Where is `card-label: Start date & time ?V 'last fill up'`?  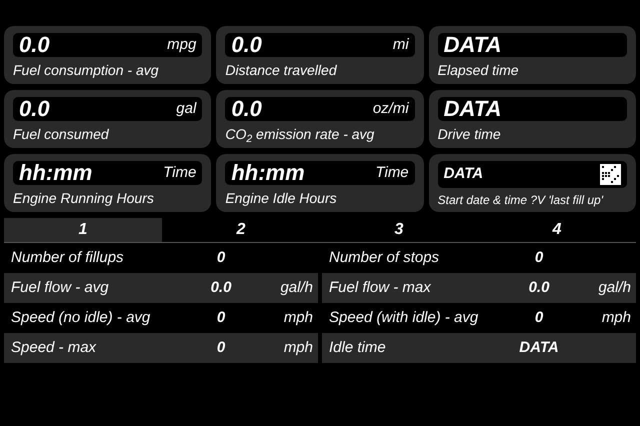
card-label: Start date & time ?V 'last fill up' is located at coordinates (521, 200).